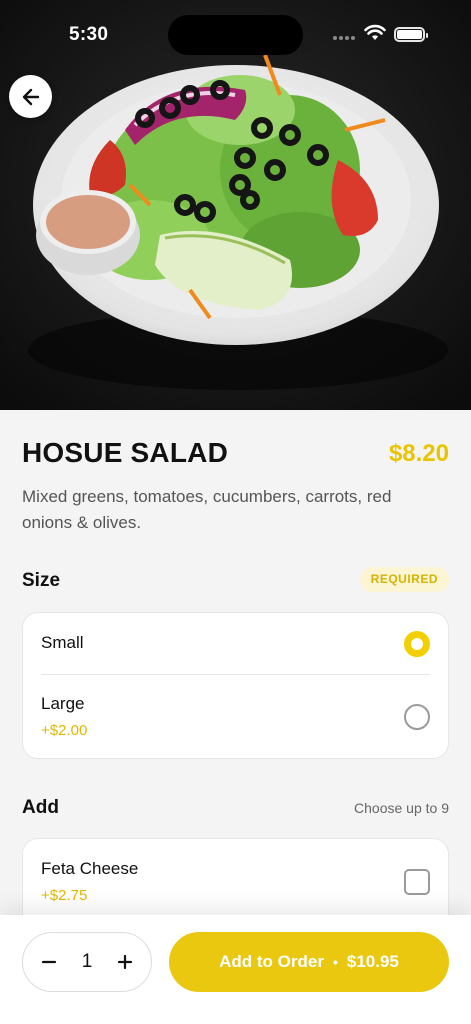  Describe the element at coordinates (62, 642) in the screenshot. I see `option-label: Small` at that location.